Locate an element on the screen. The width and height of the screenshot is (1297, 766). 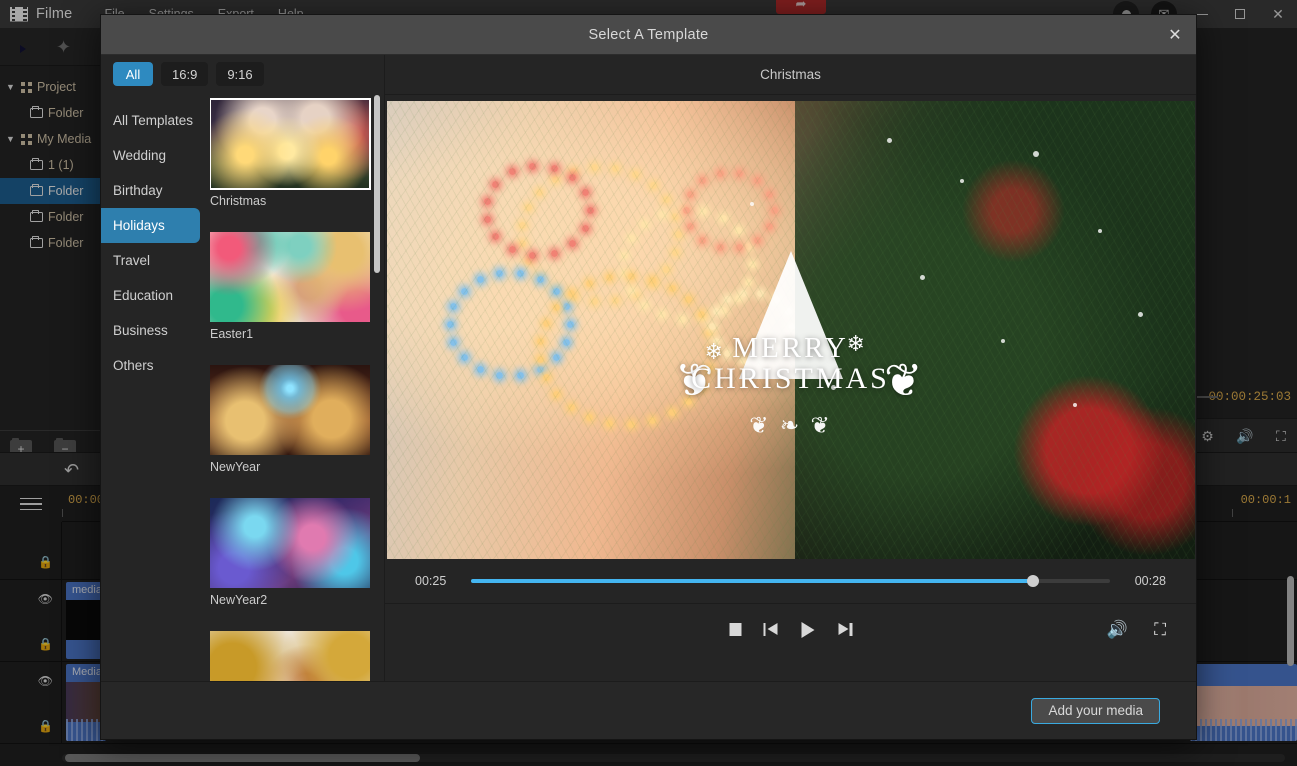
seek-bar-row: 00:25 00:28 is located at coordinates (790, 581).